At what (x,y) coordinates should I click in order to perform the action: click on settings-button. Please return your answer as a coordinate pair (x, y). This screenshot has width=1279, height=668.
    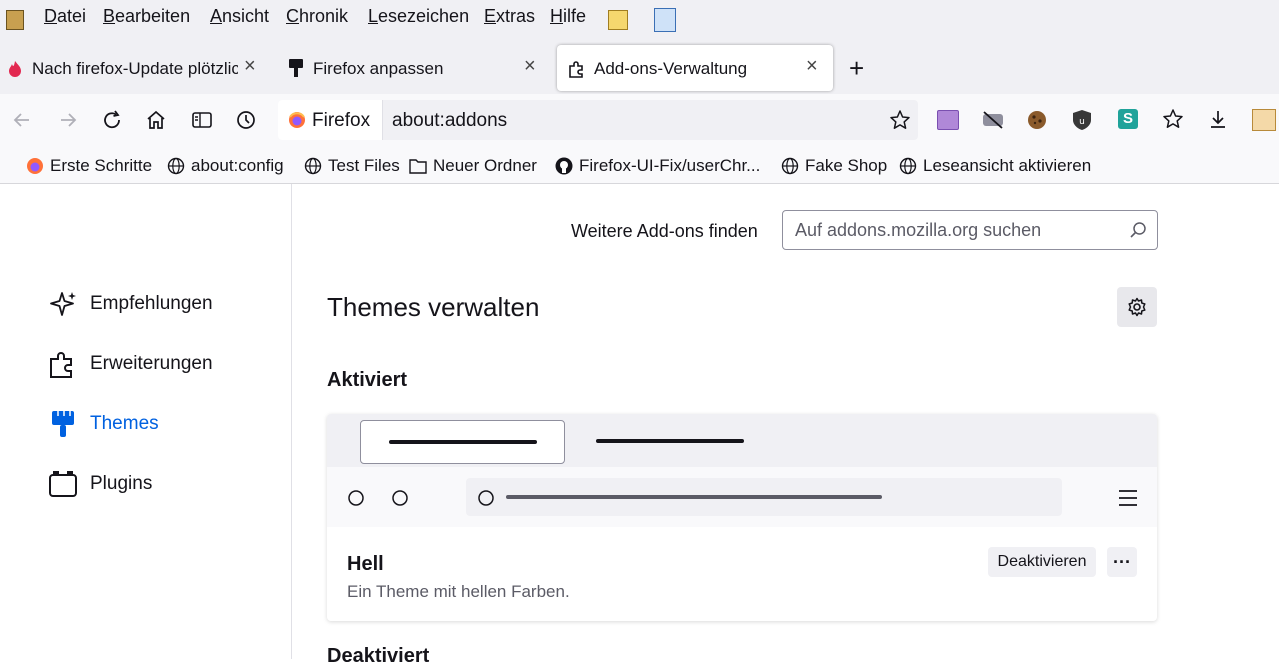
    Looking at the image, I should click on (1137, 307).